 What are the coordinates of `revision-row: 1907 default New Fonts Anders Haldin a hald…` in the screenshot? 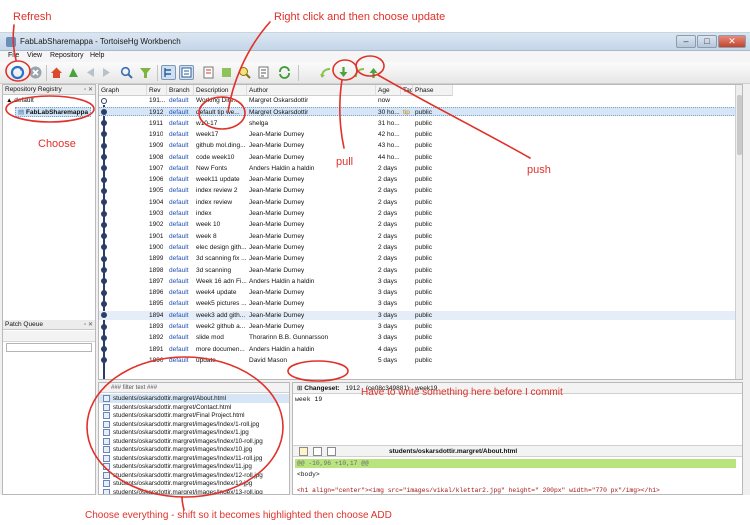 It's located at (417, 168).